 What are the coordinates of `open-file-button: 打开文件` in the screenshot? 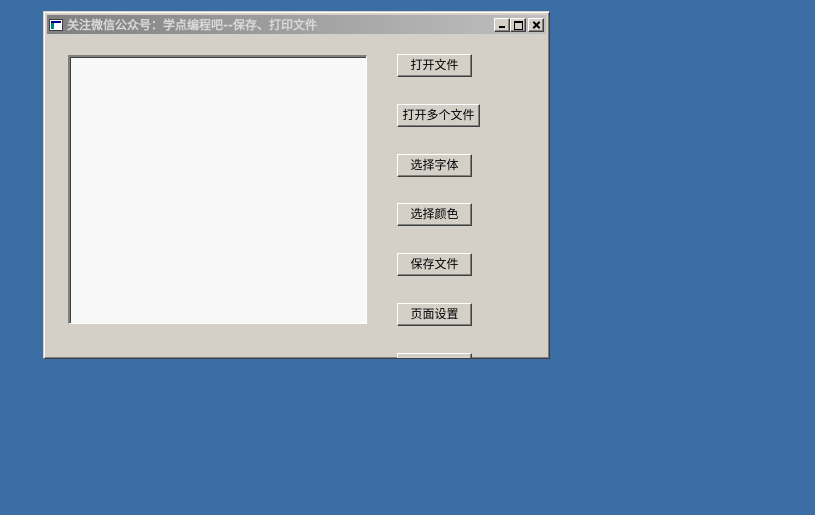 It's located at (434, 65).